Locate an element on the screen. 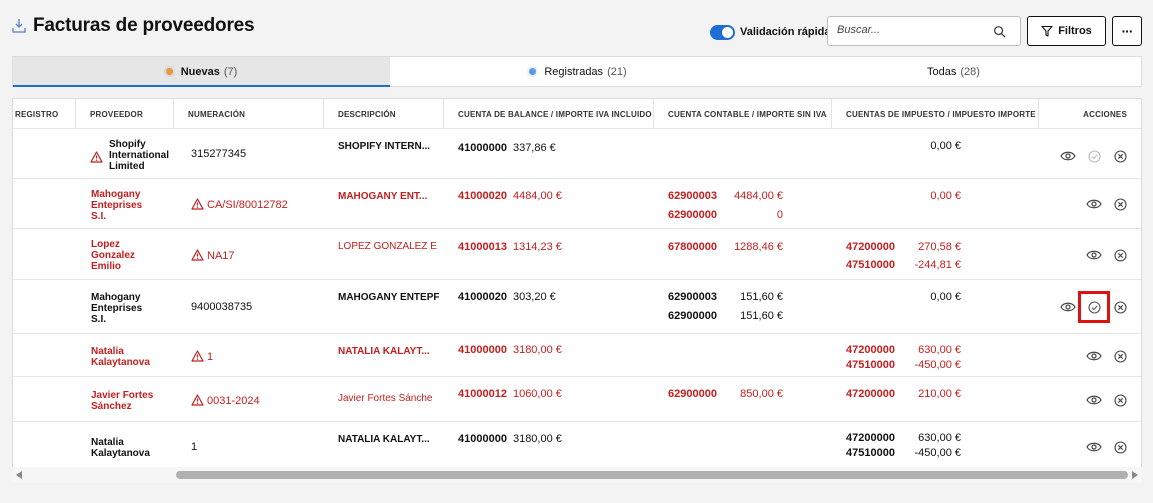 The height and width of the screenshot is (503, 1153). col-proveedor: PROVEEDOR is located at coordinates (124, 114).